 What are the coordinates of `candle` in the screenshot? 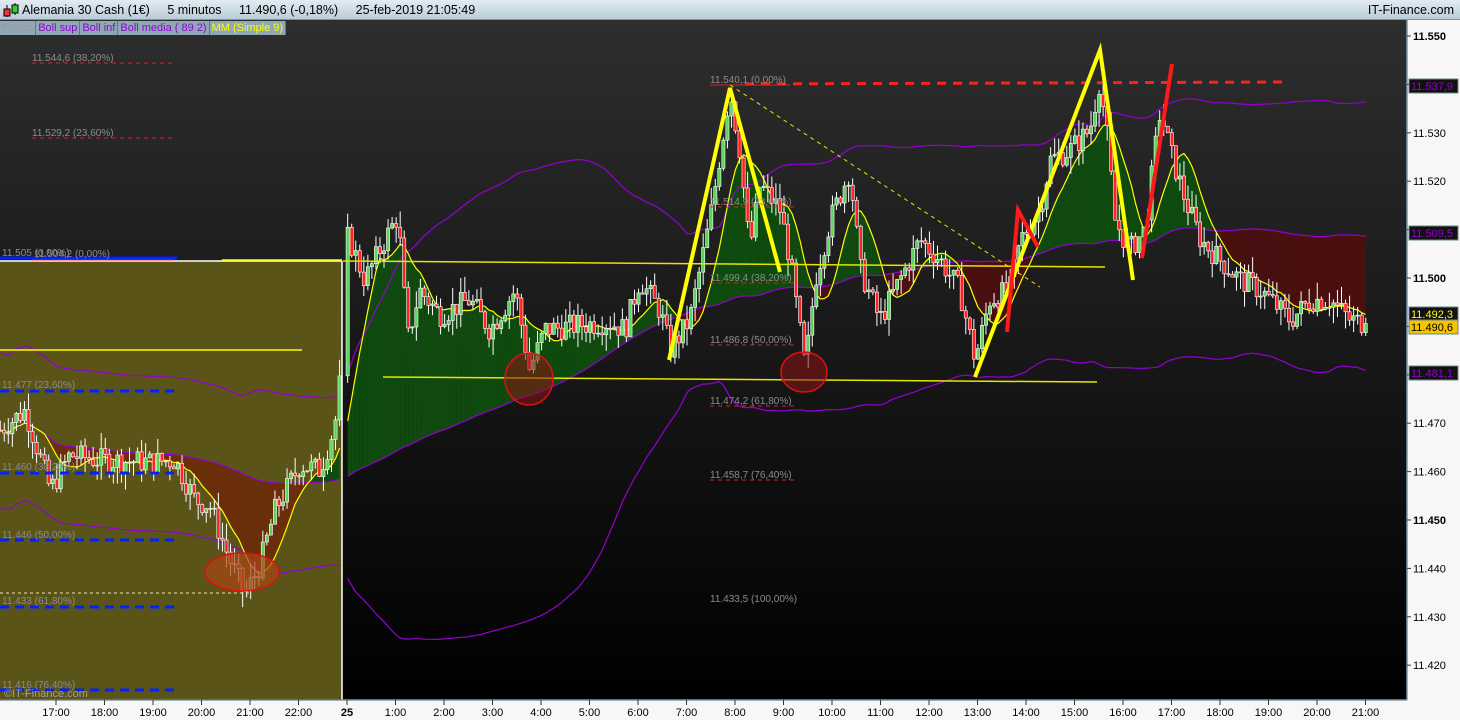 It's located at (804, 338).